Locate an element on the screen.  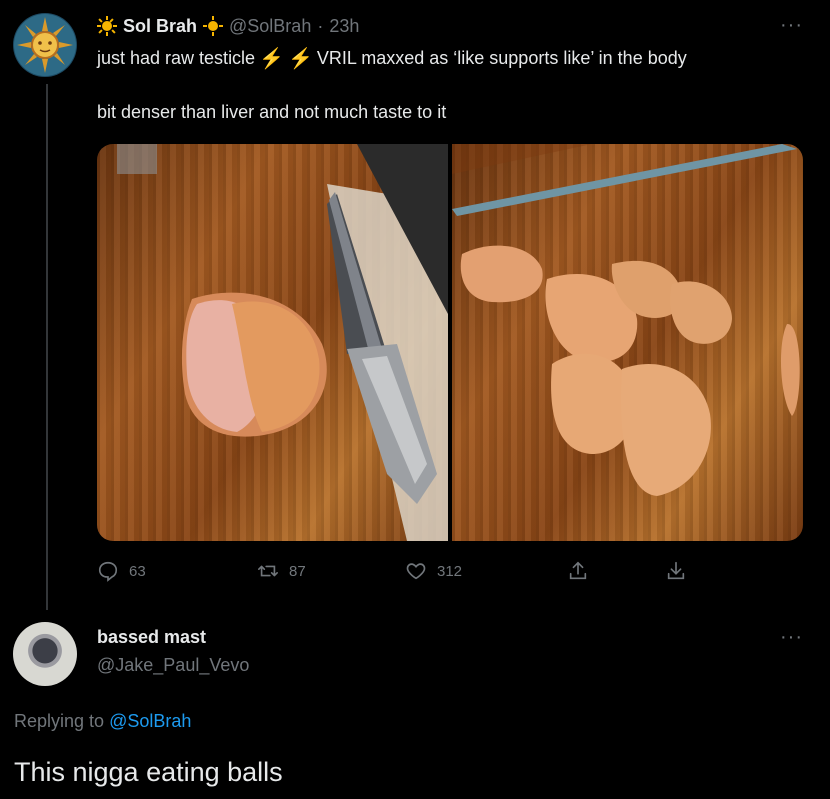
author-avatar is located at coordinates (45, 45).